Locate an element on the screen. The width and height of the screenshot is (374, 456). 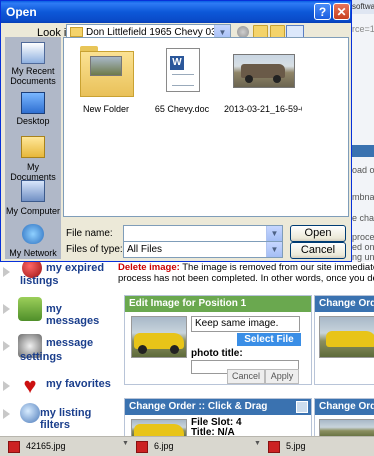
sidebar-item-label: message settings is located at coordinates (57, 350).